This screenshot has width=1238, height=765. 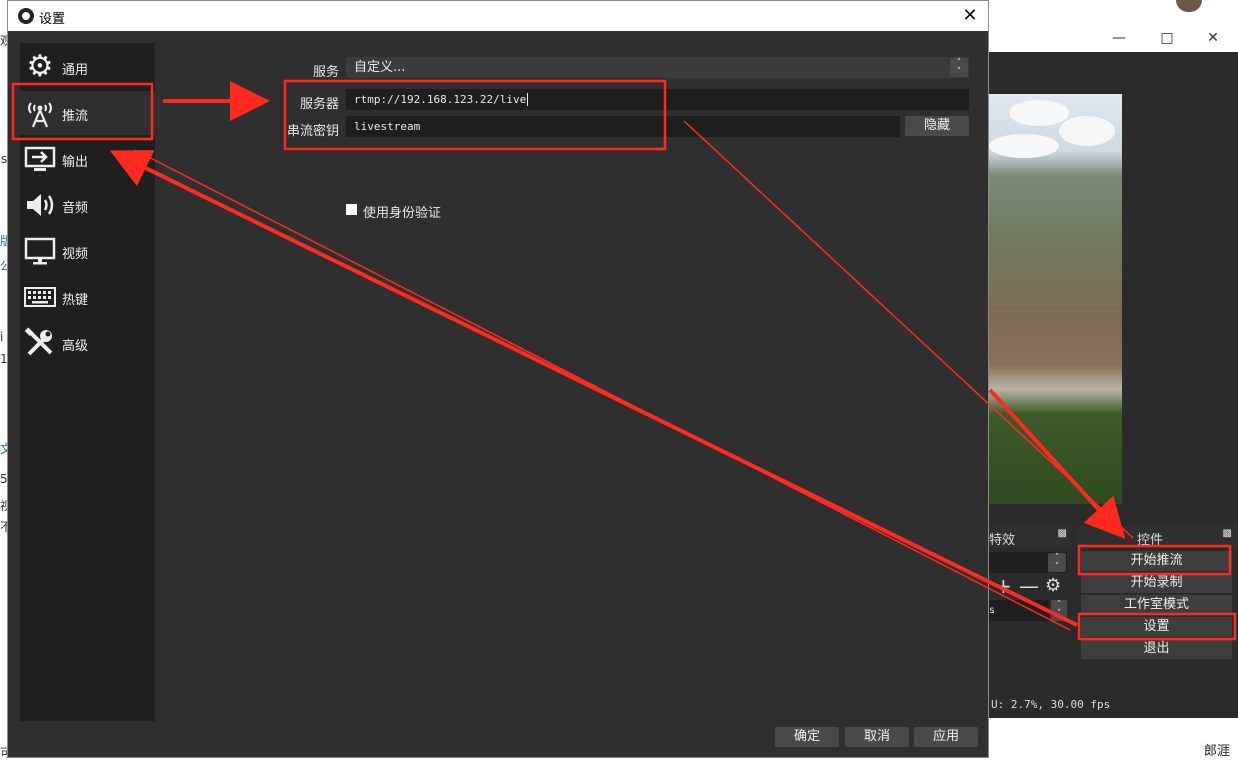 What do you see at coordinates (1157, 626) in the screenshot?
I see `highlight-box-settings` at bounding box center [1157, 626].